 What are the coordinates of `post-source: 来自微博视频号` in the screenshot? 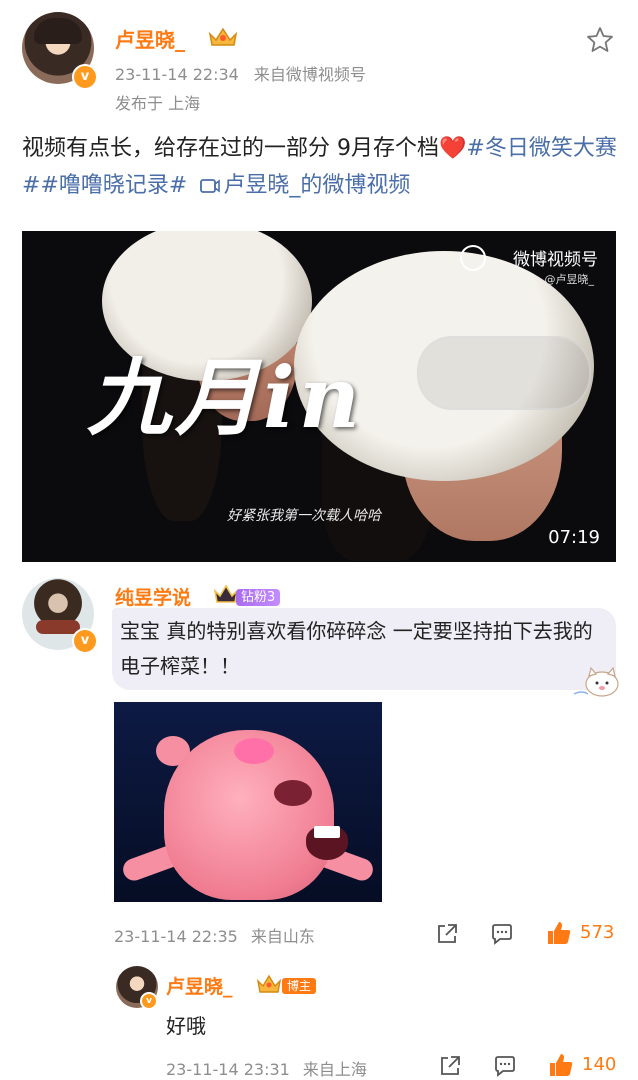 It's located at (310, 74).